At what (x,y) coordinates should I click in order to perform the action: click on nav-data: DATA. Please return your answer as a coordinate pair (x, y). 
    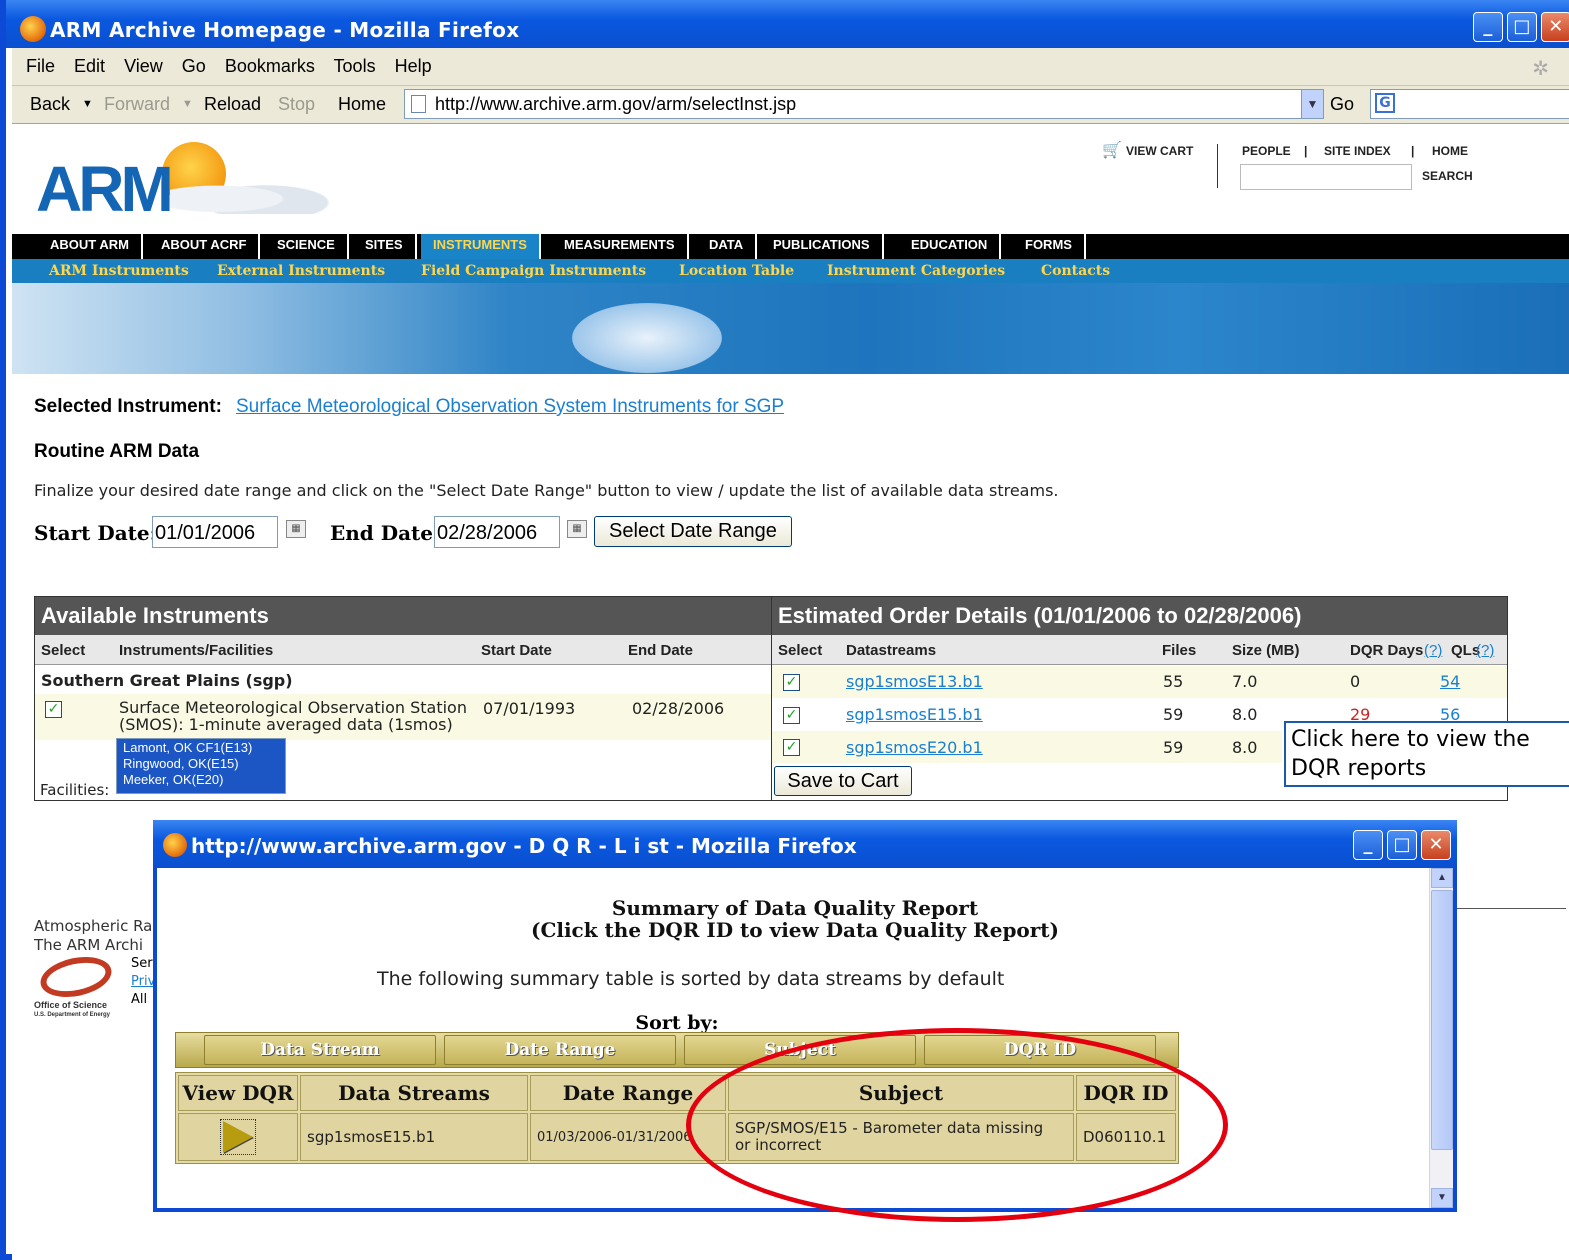
    Looking at the image, I should click on (727, 246).